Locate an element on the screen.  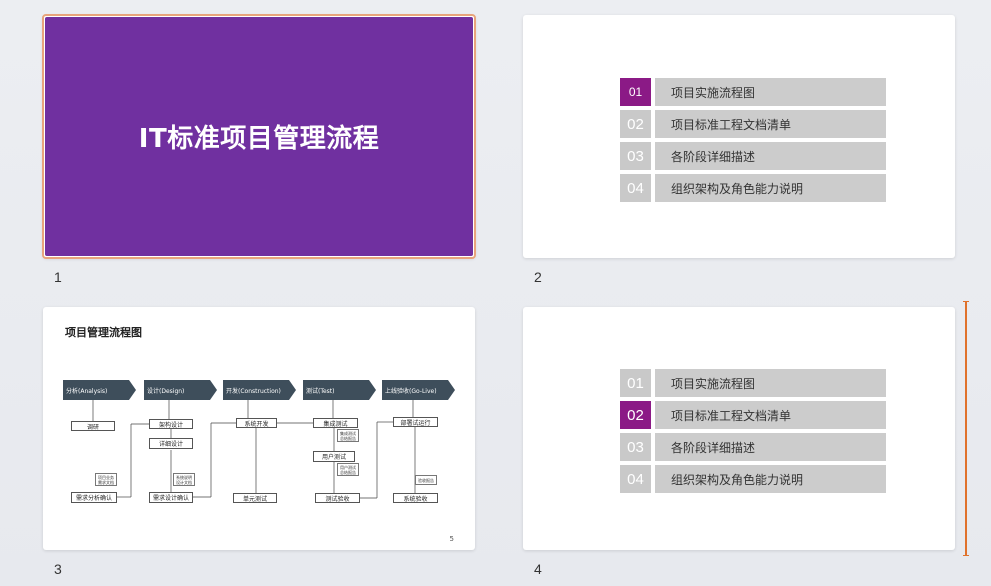
doc-note-user-test: 用户测试 总结报告 is located at coordinates (348, 469).